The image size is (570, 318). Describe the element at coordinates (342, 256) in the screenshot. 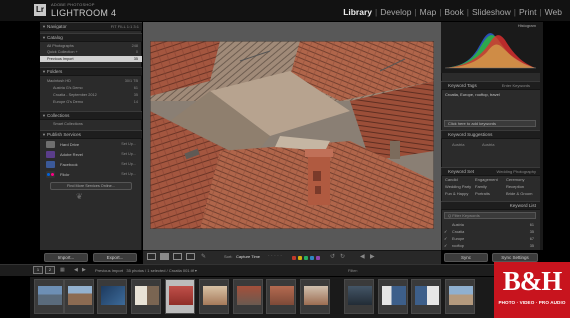

I see `rotate-right-icon: ↻` at that location.